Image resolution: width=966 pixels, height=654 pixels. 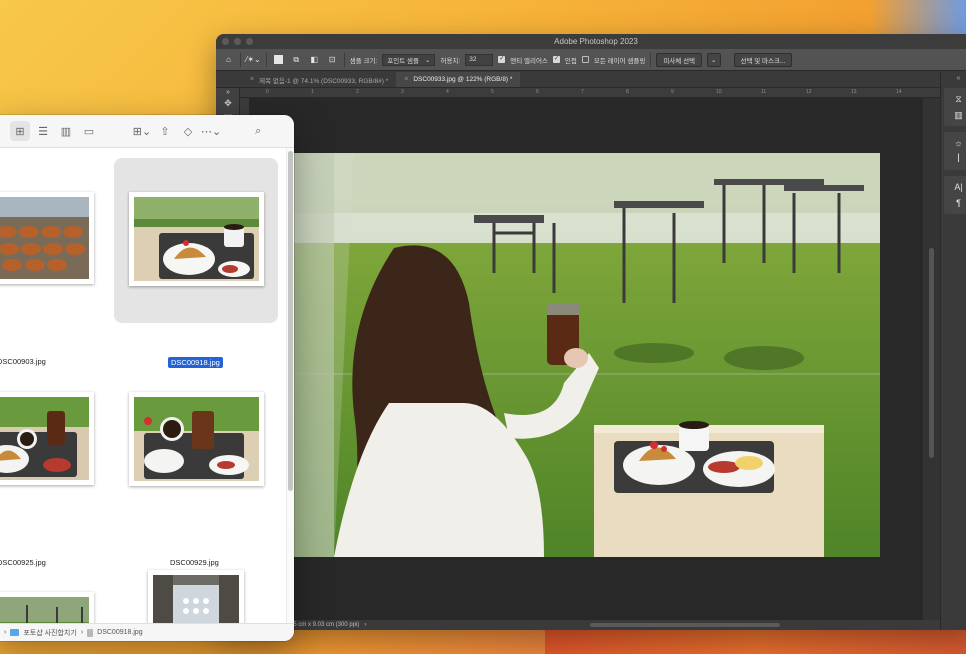 What do you see at coordinates (899, 92) in the screenshot?
I see `ruler-tick: 14` at bounding box center [899, 92].